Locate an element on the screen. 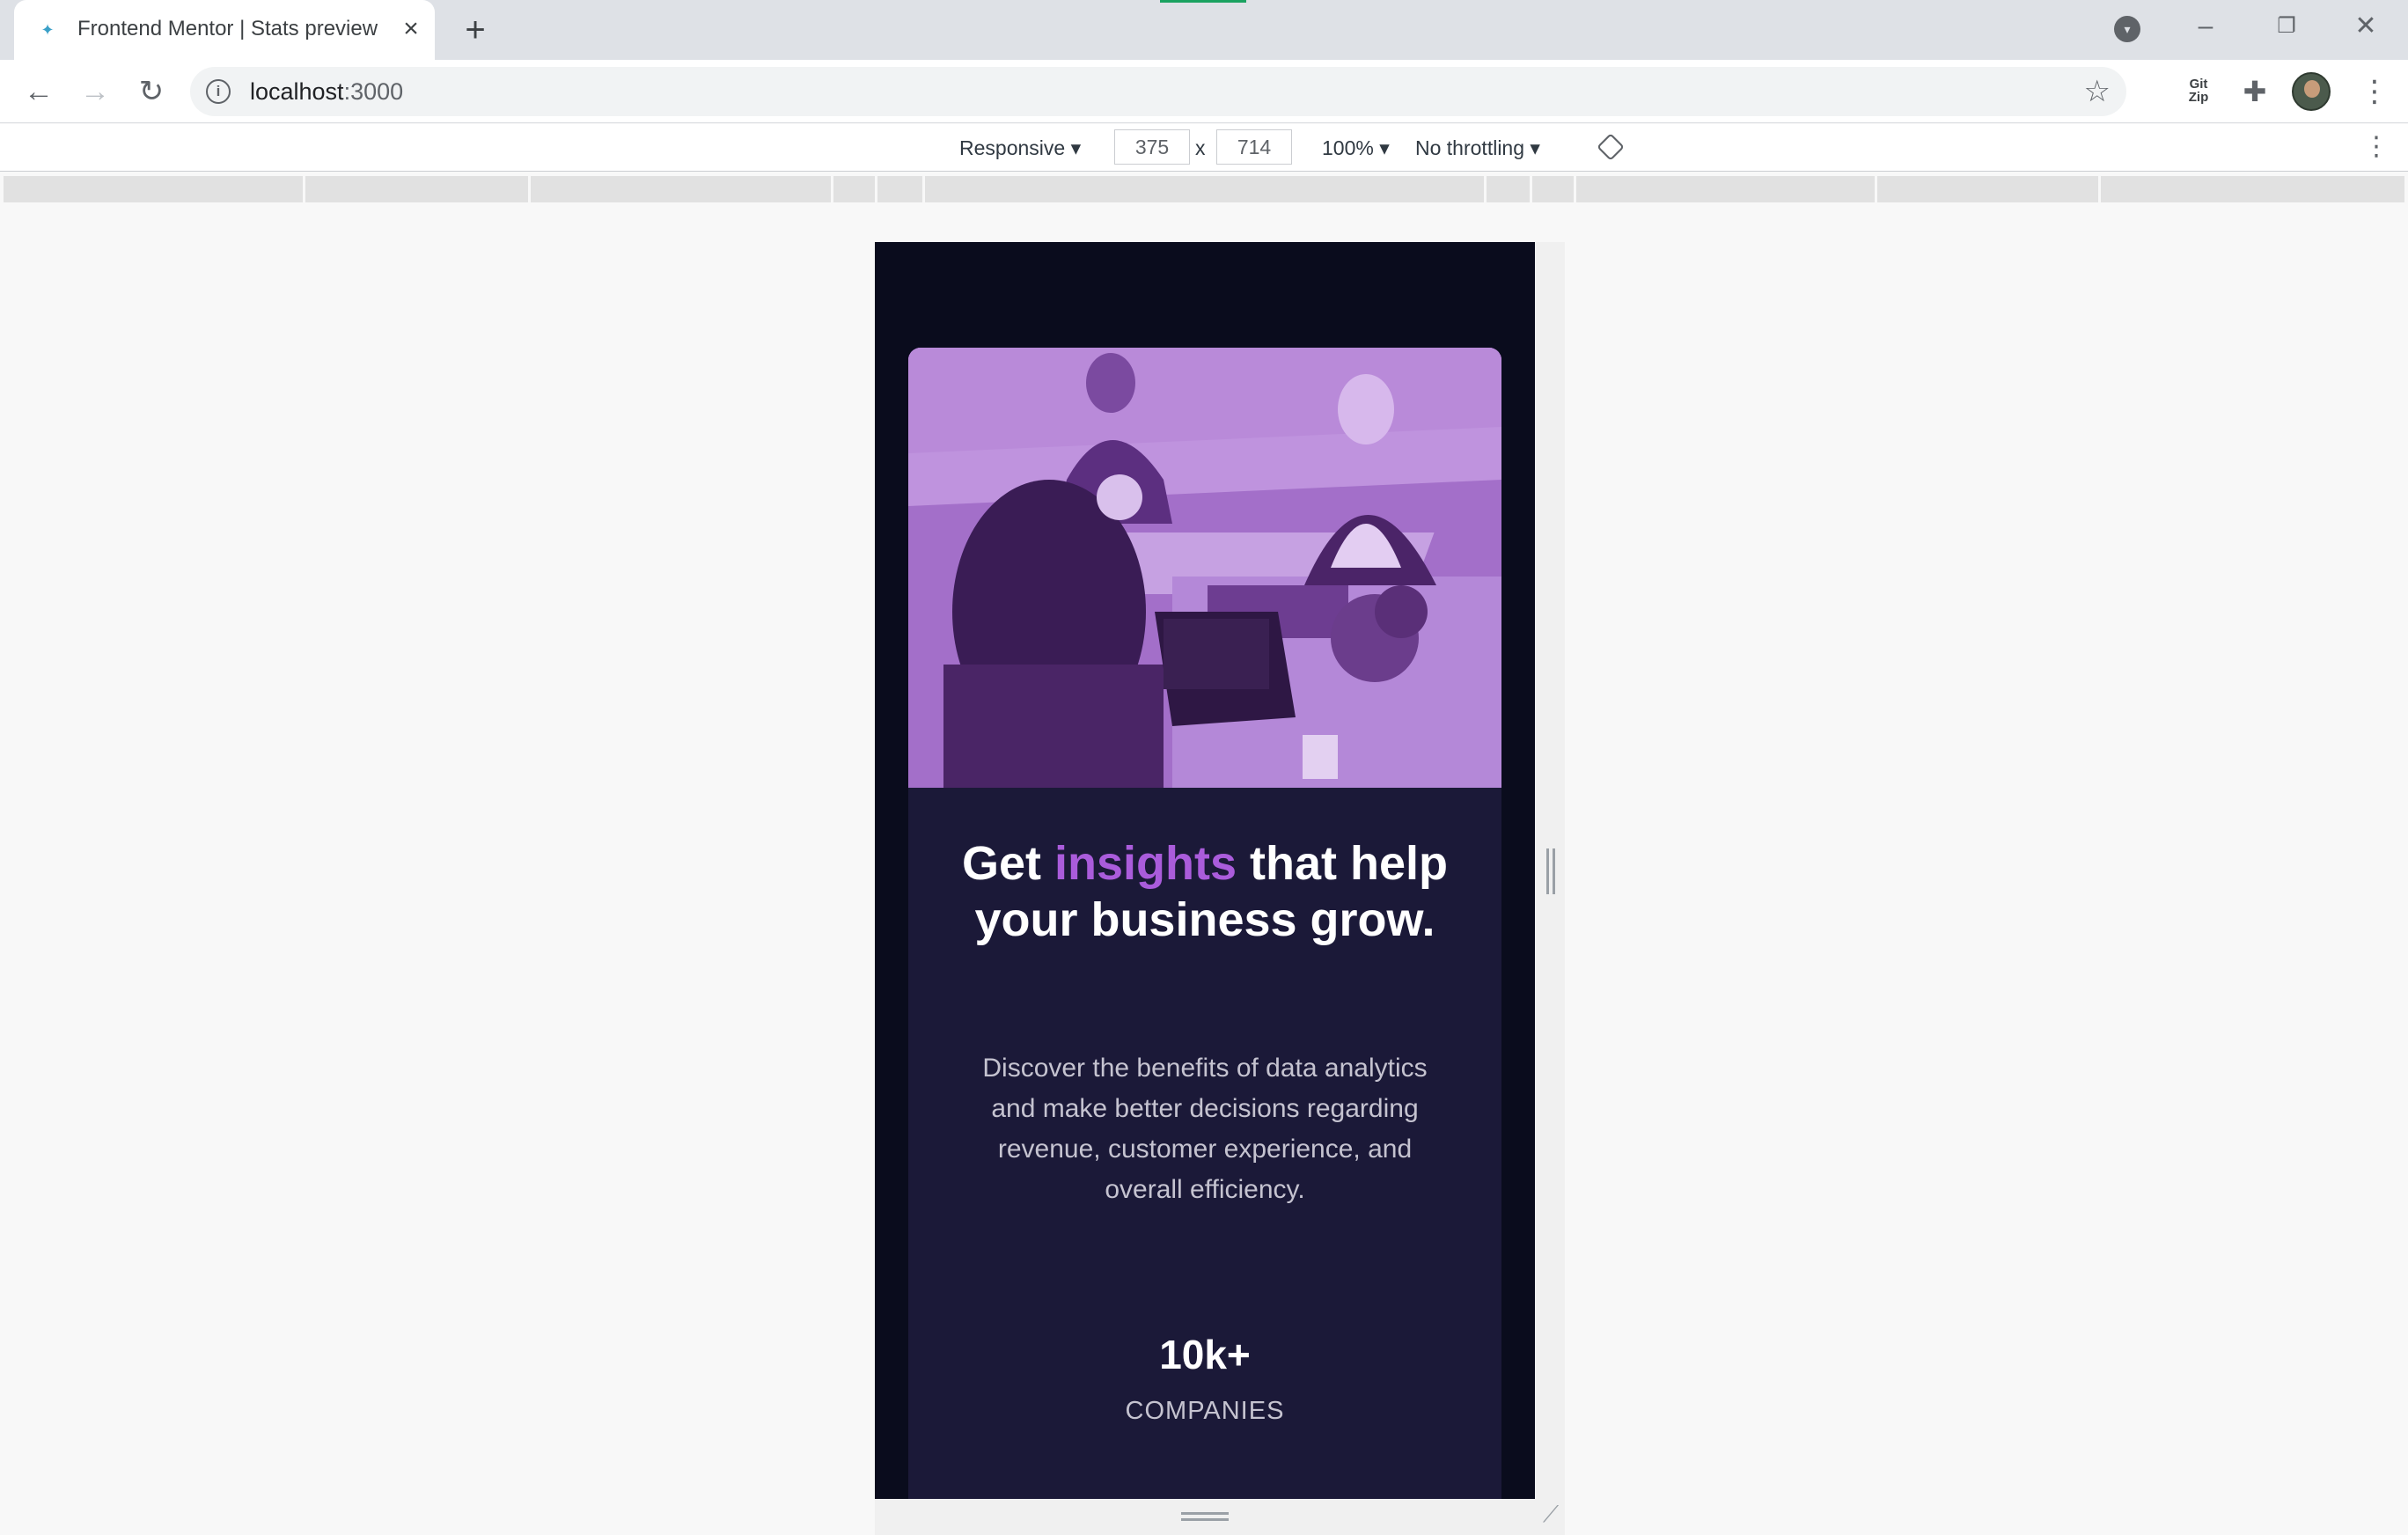 This screenshot has width=2408, height=1535. loading-indicator is located at coordinates (1203, 1).